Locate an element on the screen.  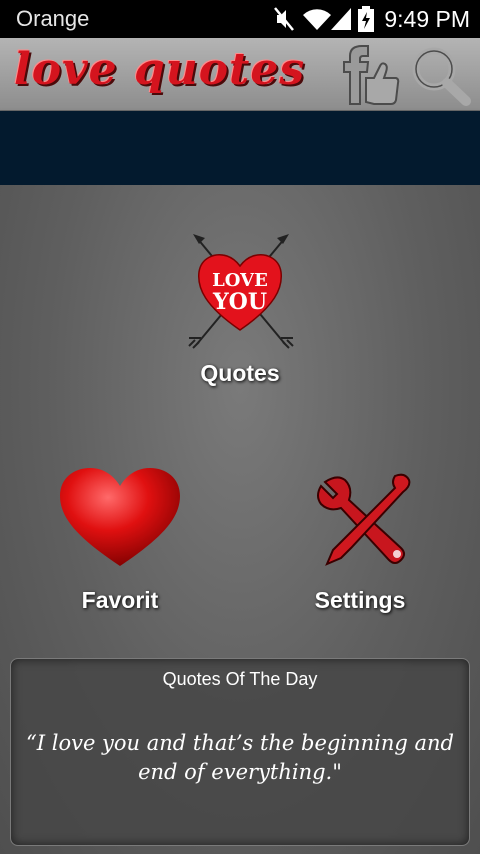
mute-icon is located at coordinates (284, 19).